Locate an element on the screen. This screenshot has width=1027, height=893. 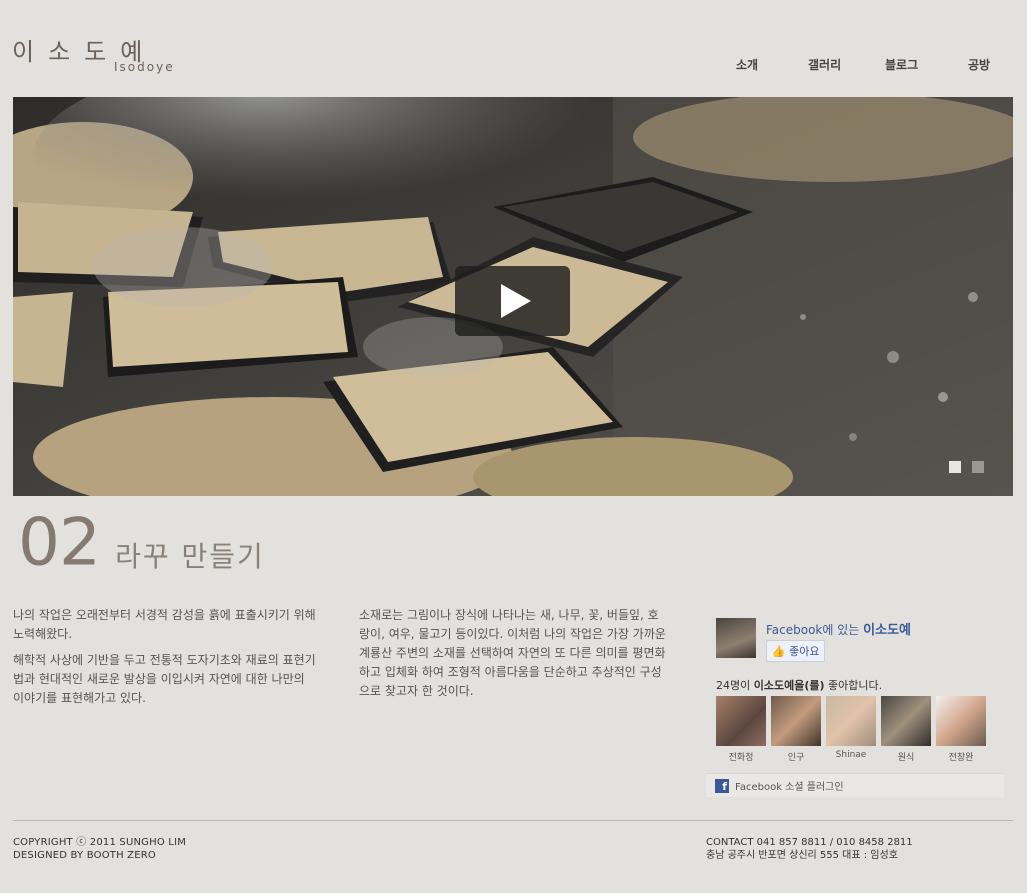
fan-list: 전화정 인구 Shinae 원식 전창완 is located at coordinates (851, 729).